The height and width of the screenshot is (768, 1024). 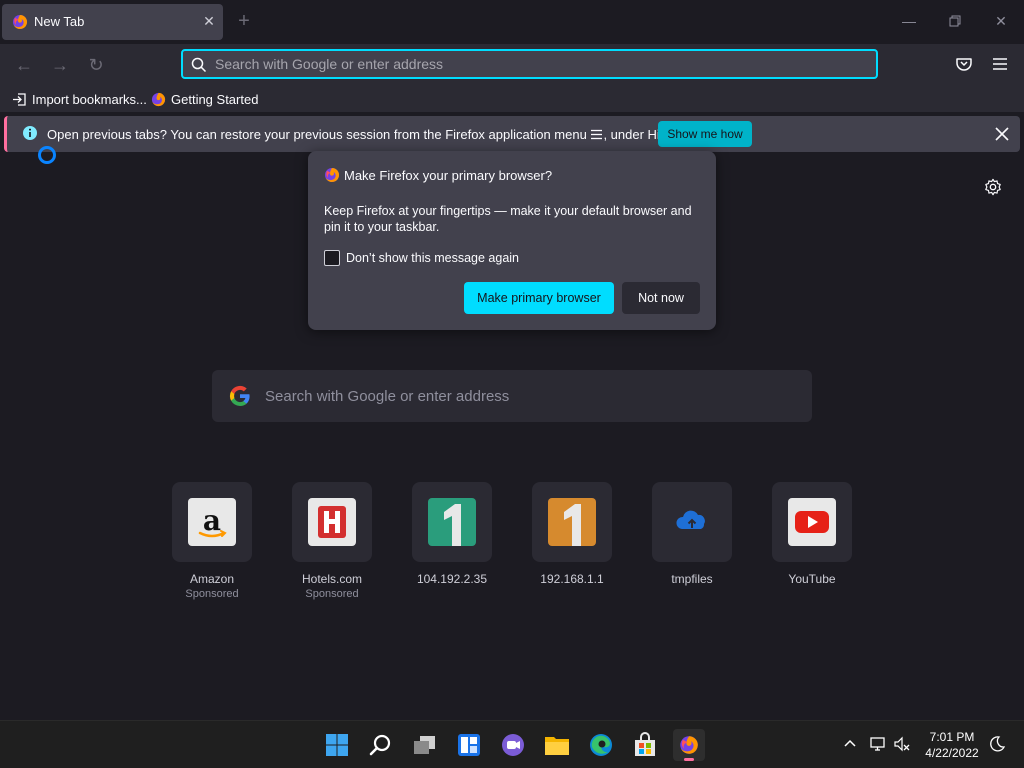 I want to click on restore-icon, so click(x=955, y=21).